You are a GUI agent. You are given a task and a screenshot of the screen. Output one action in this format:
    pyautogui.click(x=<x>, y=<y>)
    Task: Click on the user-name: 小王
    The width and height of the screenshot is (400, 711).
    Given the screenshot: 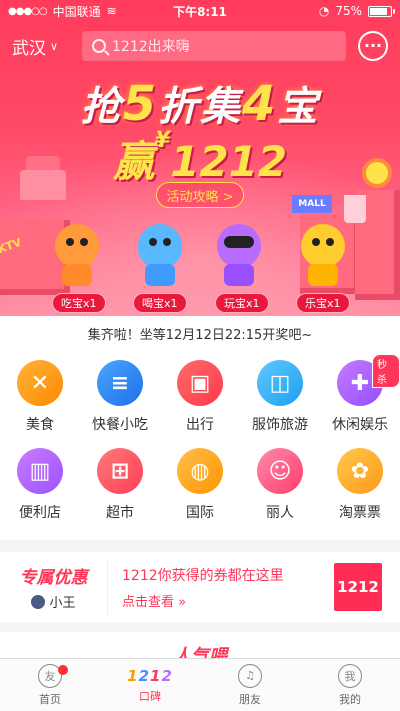 What is the action you would take?
    pyautogui.click(x=62, y=603)
    